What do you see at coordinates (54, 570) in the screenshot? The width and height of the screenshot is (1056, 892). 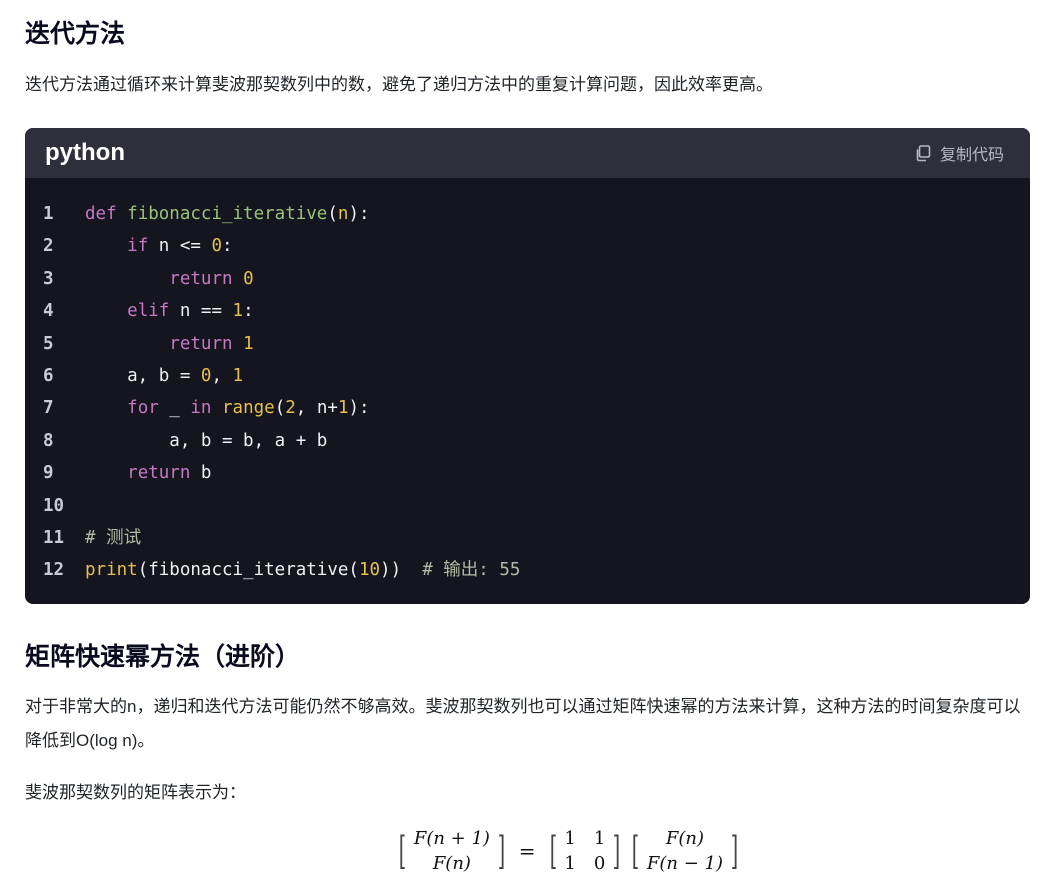 I see `line-number: 12` at bounding box center [54, 570].